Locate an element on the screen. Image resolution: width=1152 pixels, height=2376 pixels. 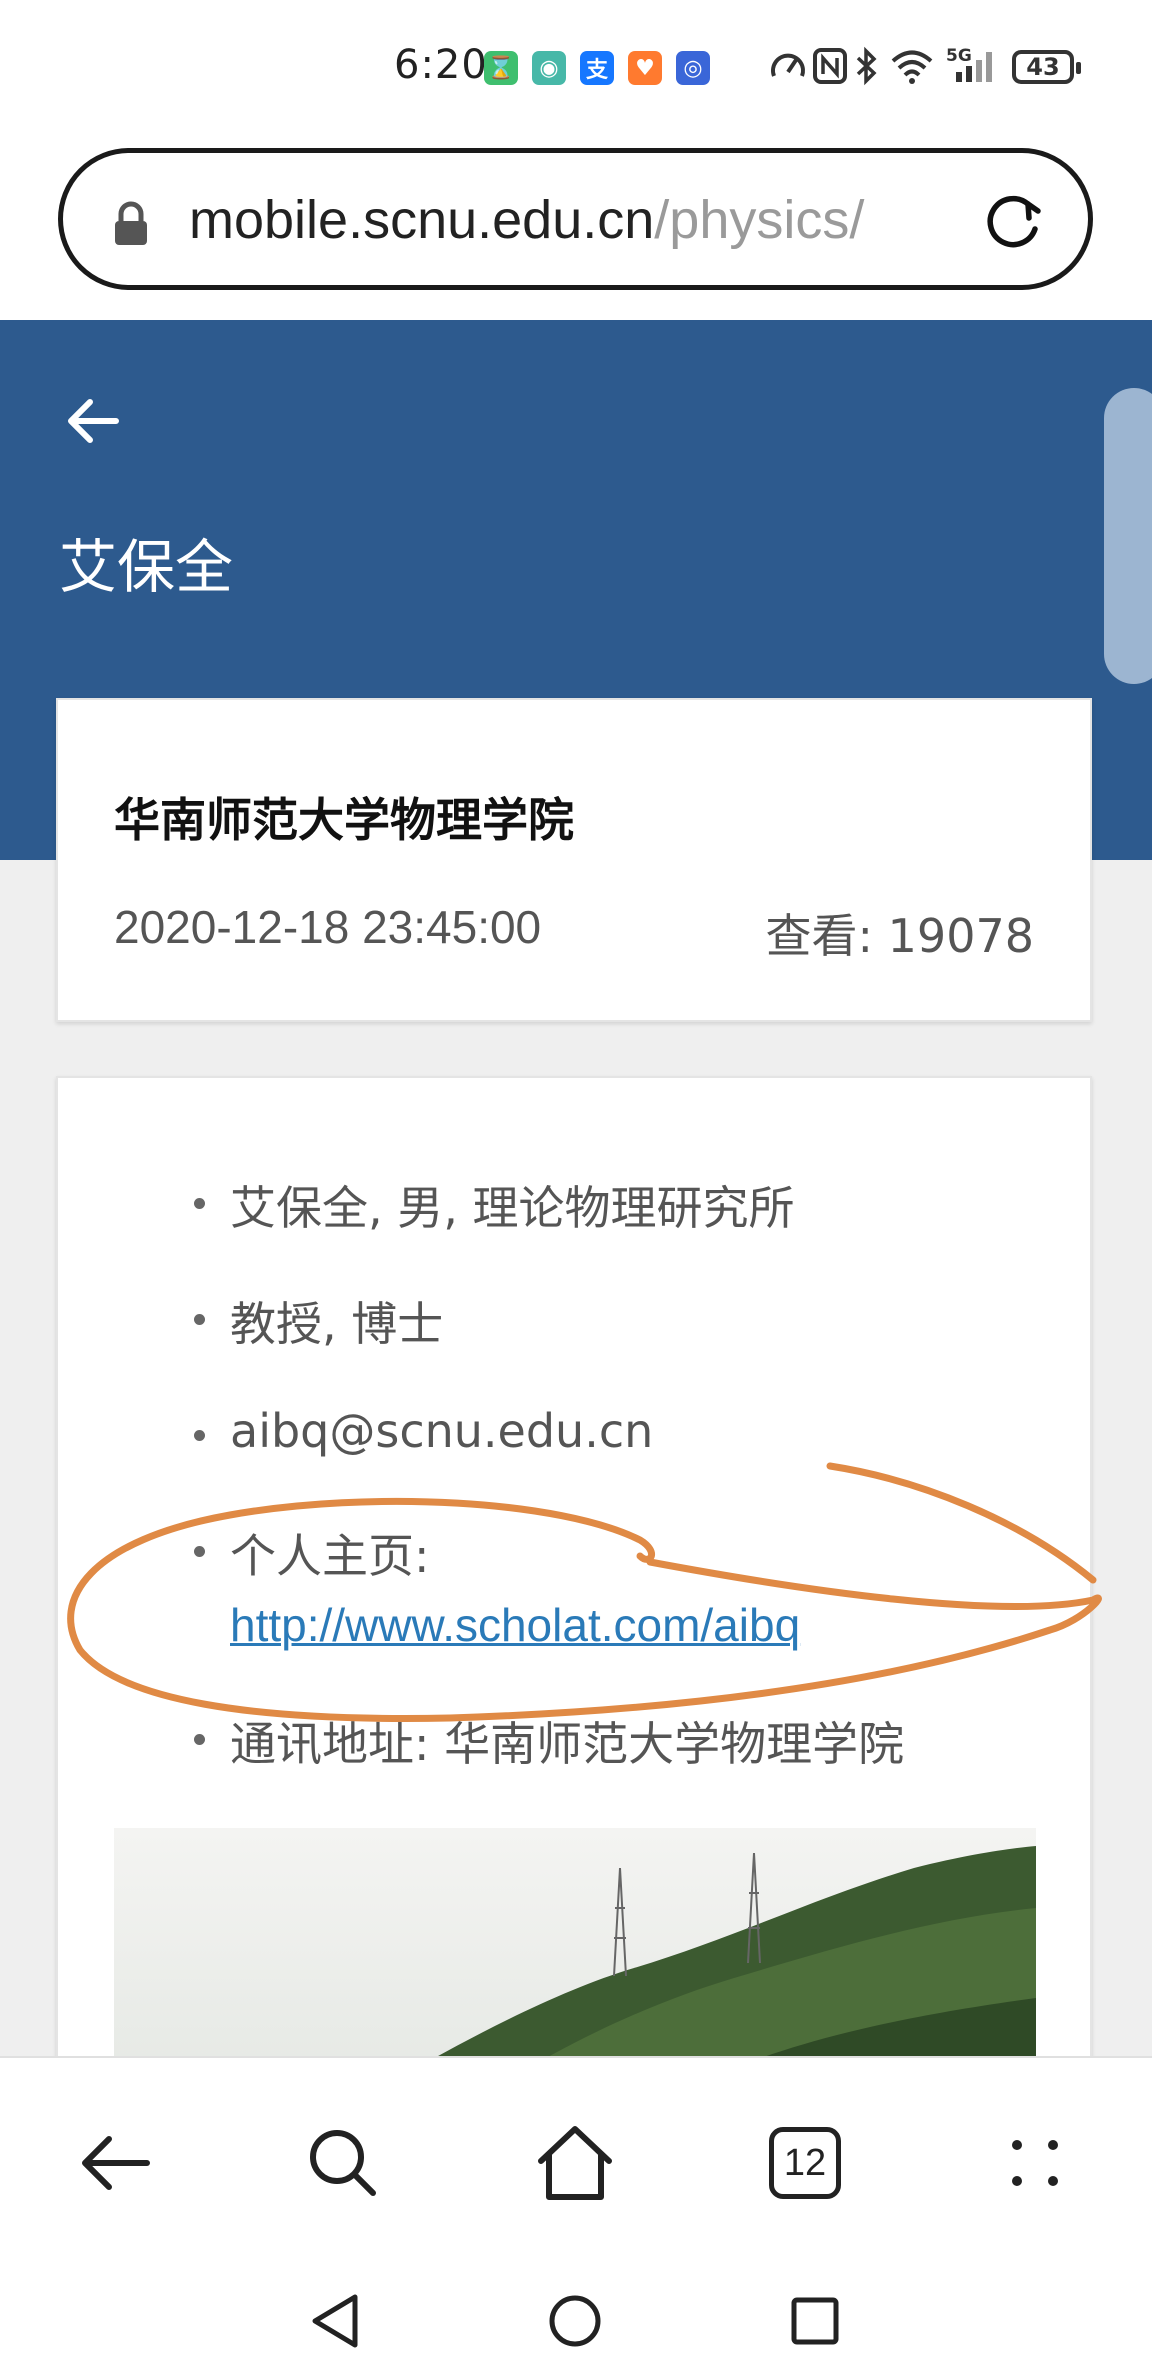
nfc-icon is located at coordinates (830, 66).